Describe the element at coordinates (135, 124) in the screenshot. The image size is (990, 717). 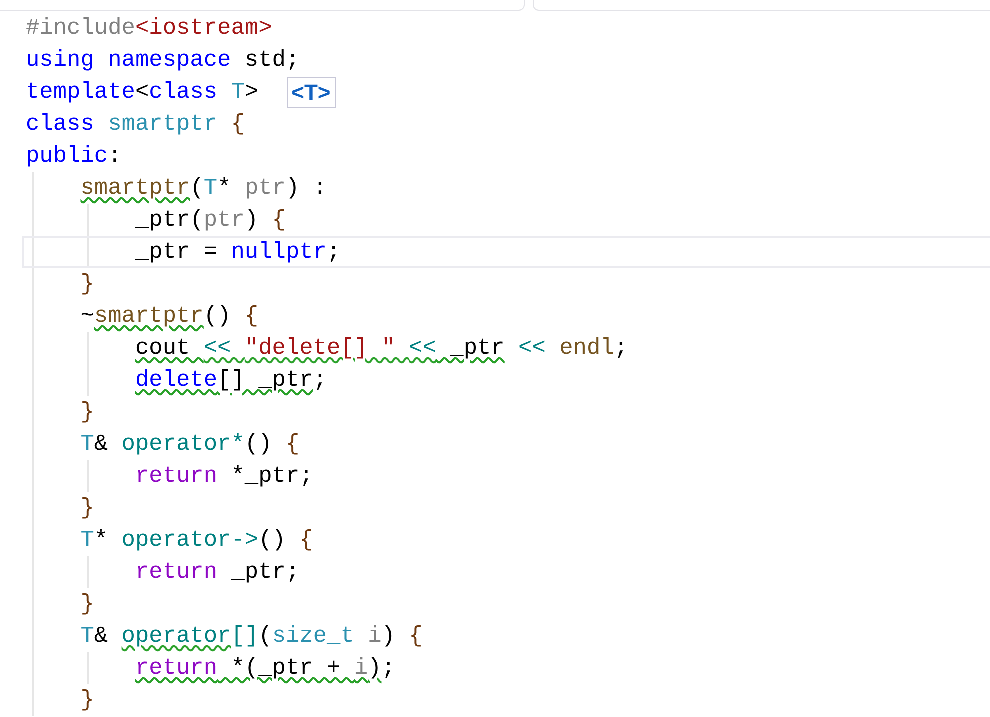
I see `code-line: class smartptr {` at that location.